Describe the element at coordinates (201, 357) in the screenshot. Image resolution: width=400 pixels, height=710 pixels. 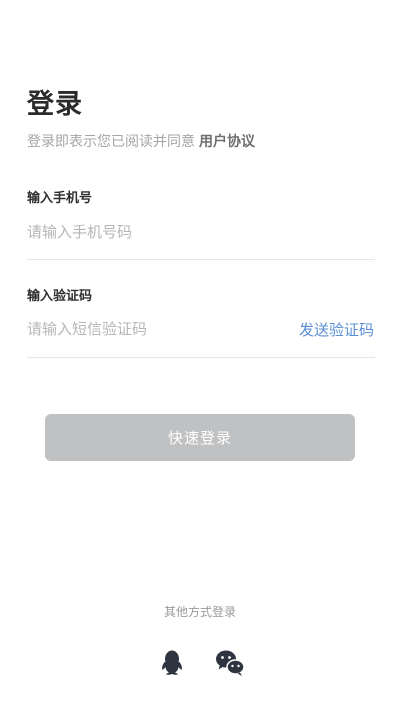
I see `code-divider` at that location.